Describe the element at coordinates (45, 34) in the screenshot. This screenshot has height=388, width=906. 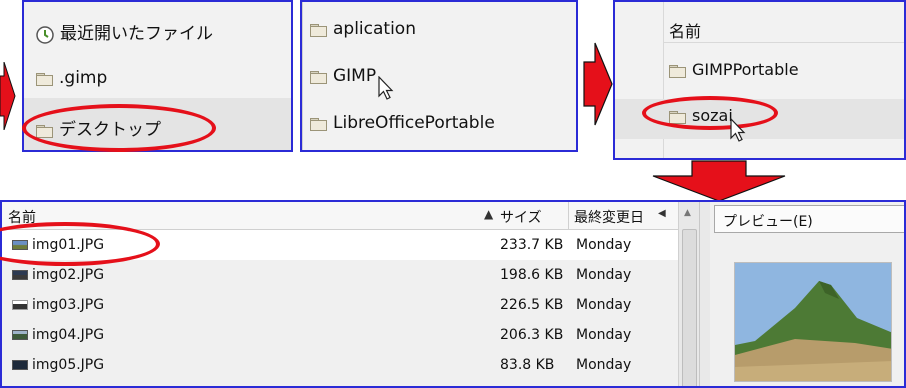
I see `recent-files-icon` at that location.